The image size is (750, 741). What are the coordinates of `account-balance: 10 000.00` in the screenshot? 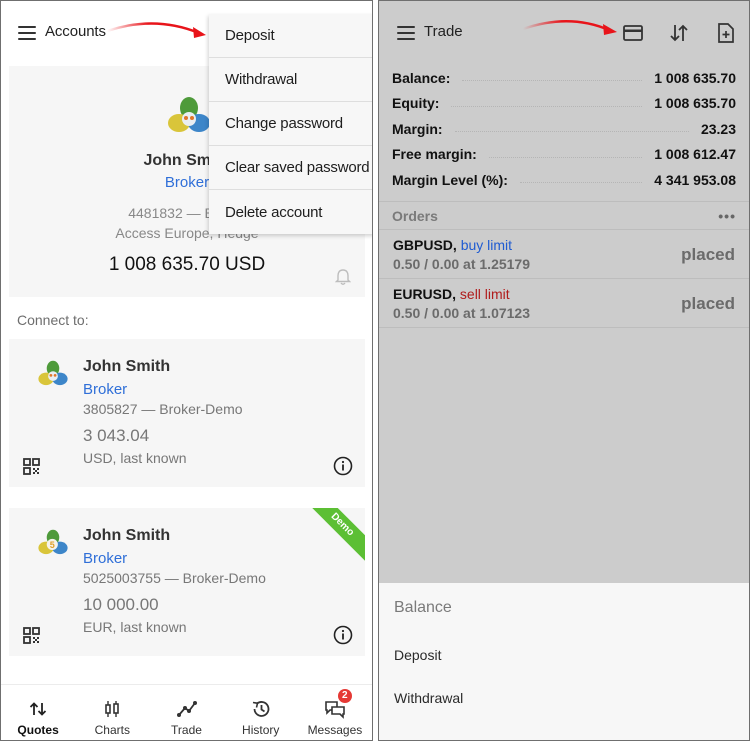 It's located at (121, 604).